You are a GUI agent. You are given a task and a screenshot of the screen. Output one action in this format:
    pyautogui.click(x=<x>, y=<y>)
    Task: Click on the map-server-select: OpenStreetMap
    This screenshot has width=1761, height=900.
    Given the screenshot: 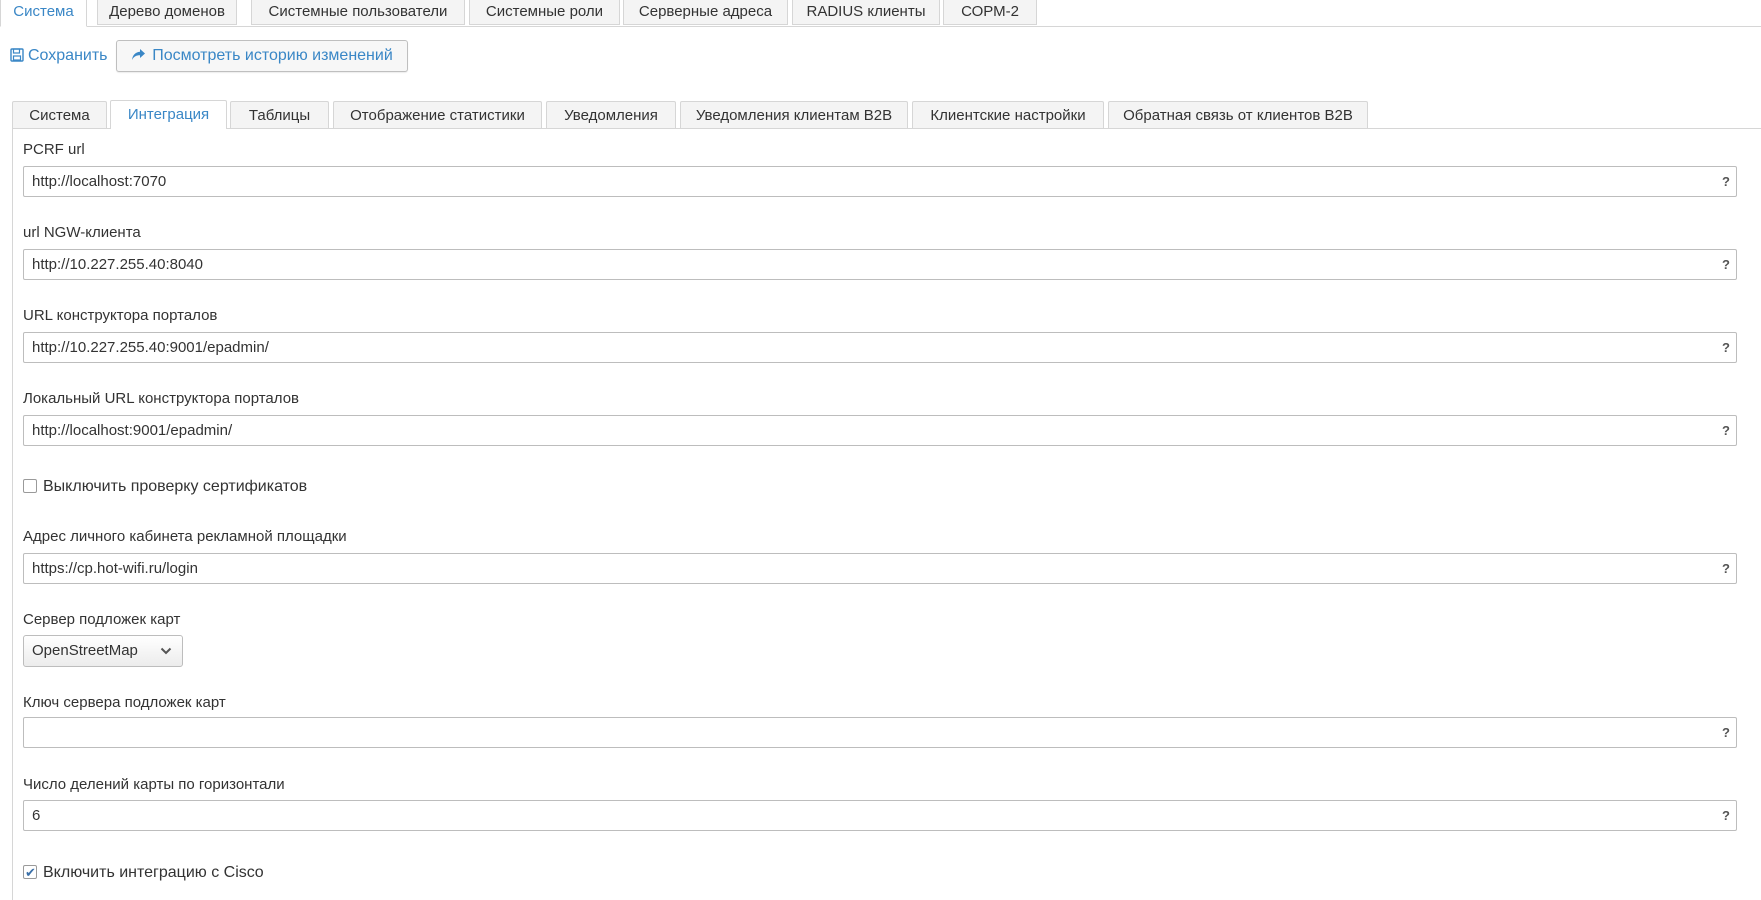 What is the action you would take?
    pyautogui.click(x=103, y=651)
    